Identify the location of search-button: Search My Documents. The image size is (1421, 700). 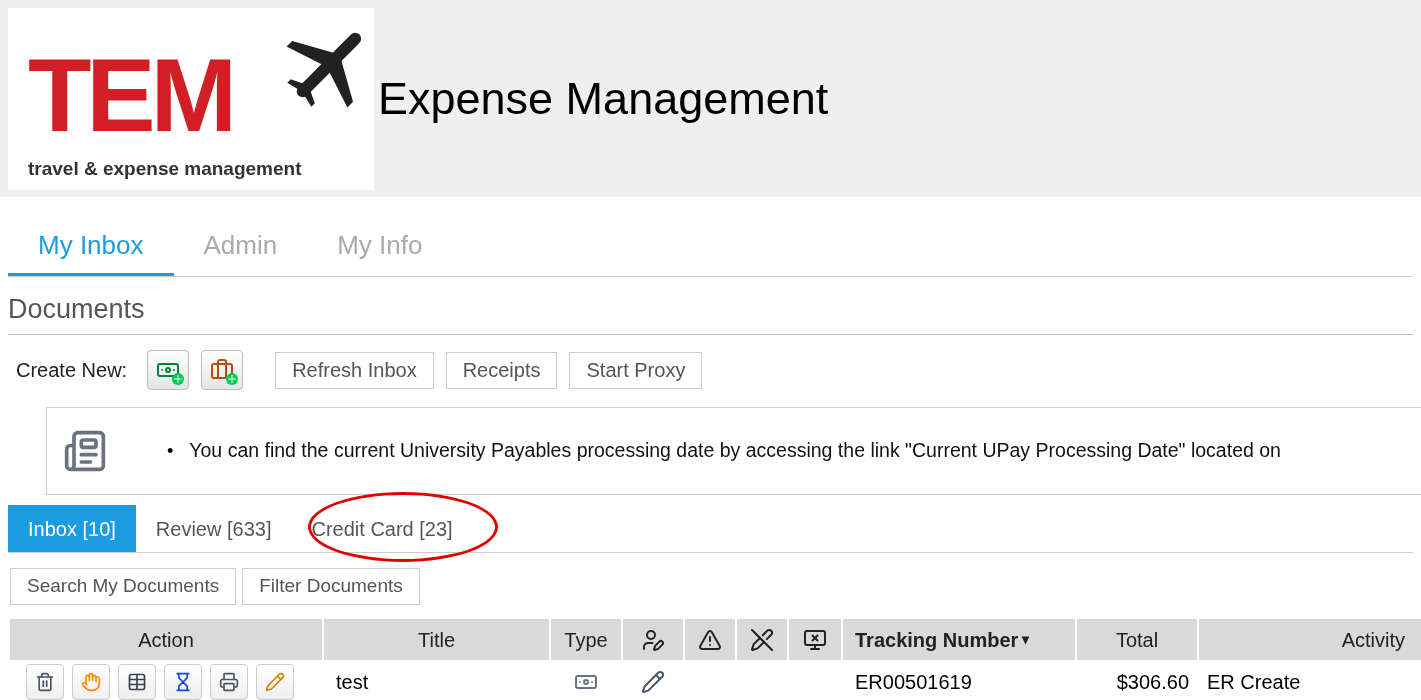
(123, 586).